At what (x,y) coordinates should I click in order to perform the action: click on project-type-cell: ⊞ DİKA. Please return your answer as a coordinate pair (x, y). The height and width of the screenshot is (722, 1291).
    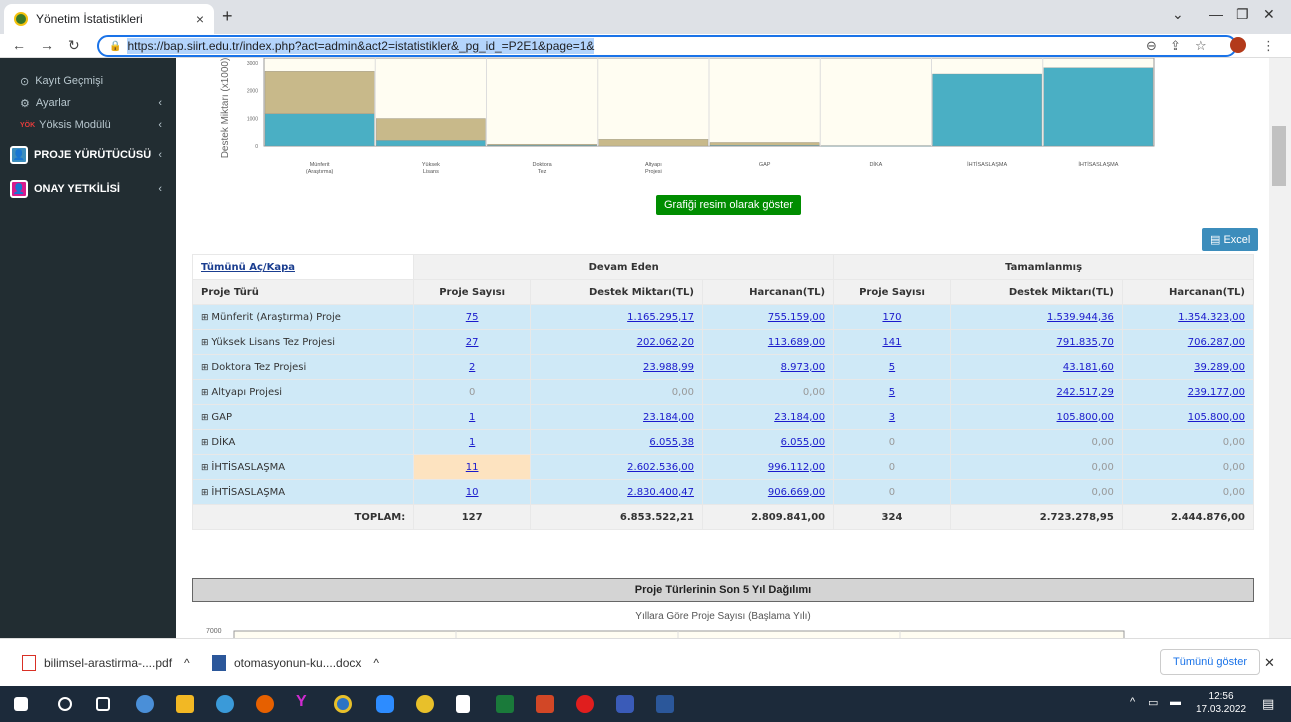
    Looking at the image, I should click on (303, 442).